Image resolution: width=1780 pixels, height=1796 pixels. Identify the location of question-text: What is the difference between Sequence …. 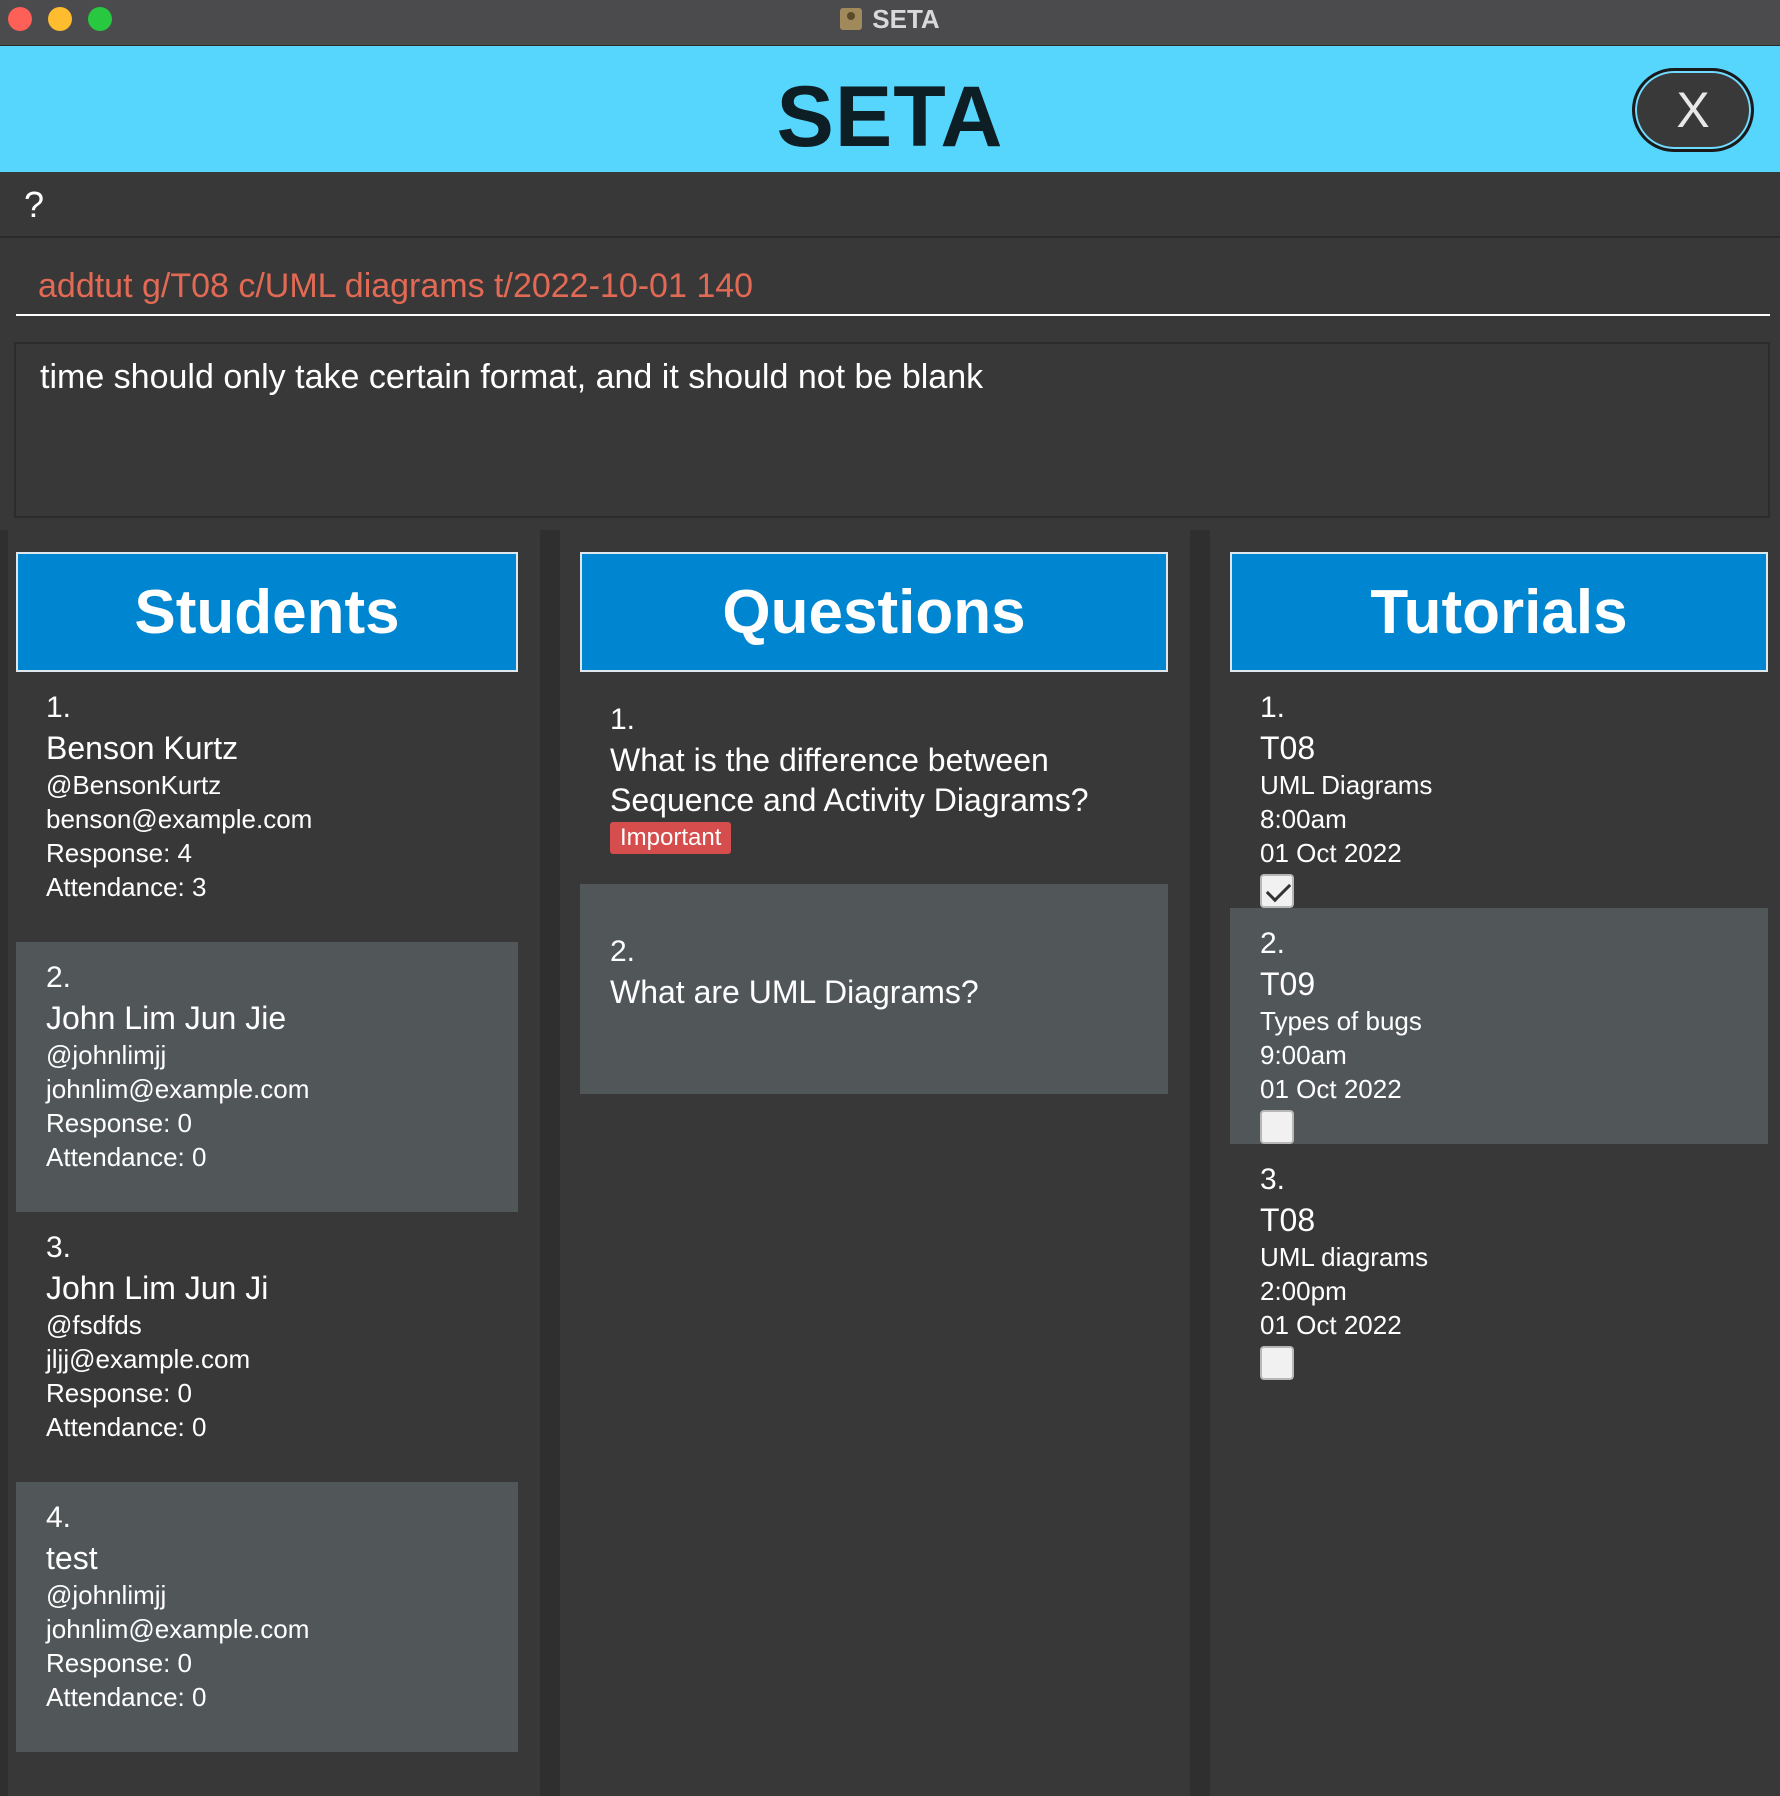
(849, 780).